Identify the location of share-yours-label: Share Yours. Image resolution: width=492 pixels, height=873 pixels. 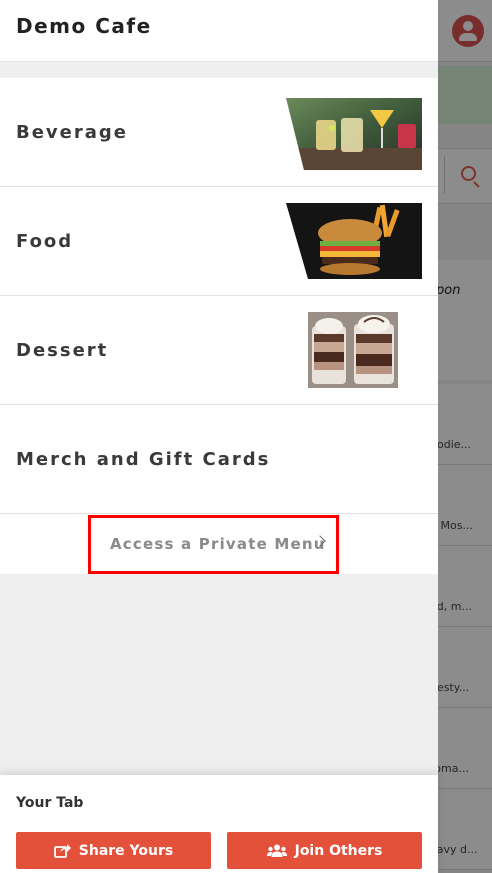
(126, 850).